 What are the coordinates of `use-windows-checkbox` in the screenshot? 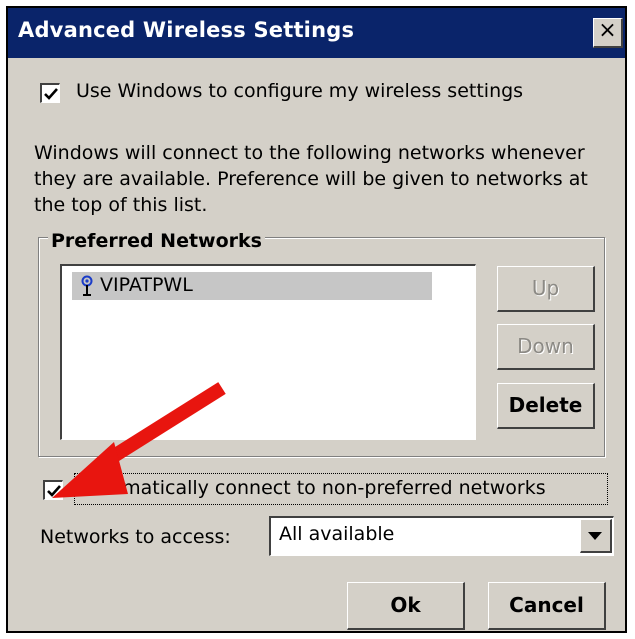 It's located at (50, 93).